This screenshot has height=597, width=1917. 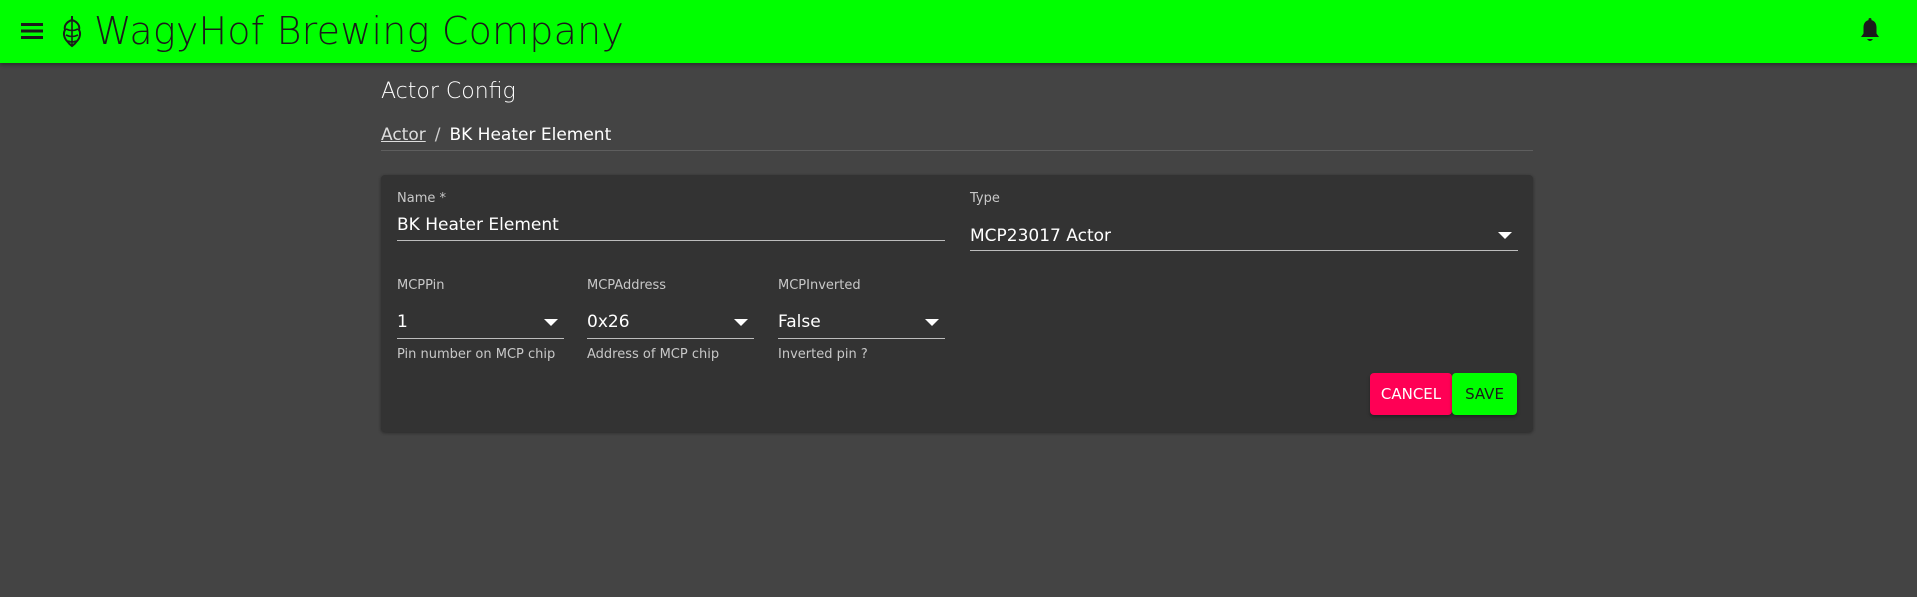 I want to click on mcp-inverted-label: MCPInverted, so click(x=819, y=285).